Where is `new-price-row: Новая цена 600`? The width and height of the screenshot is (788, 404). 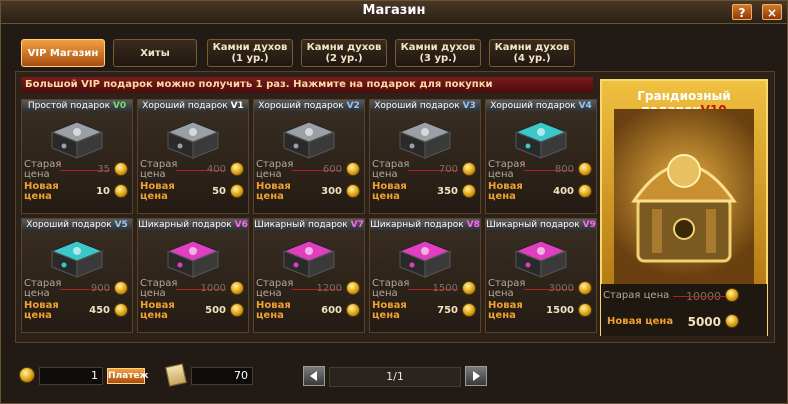 new-price-row: Новая цена 600 is located at coordinates (309, 311).